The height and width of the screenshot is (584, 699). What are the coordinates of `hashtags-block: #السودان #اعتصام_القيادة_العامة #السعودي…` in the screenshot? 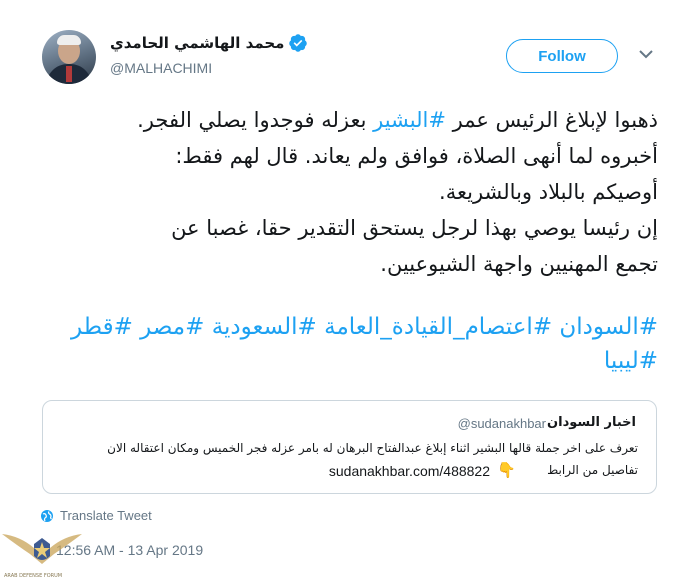 It's located at (349, 344).